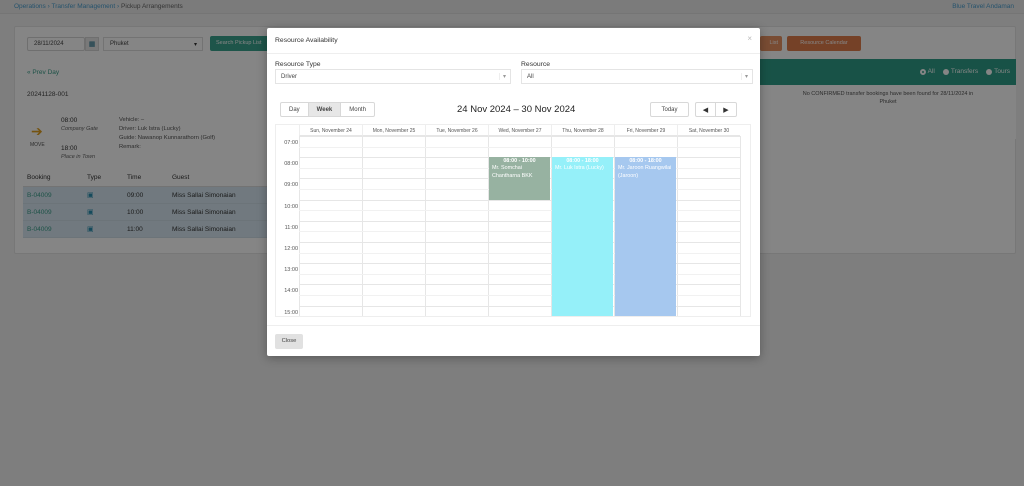  What do you see at coordinates (291, 249) in the screenshot?
I see `time-slot-label: 12:00` at bounding box center [291, 249].